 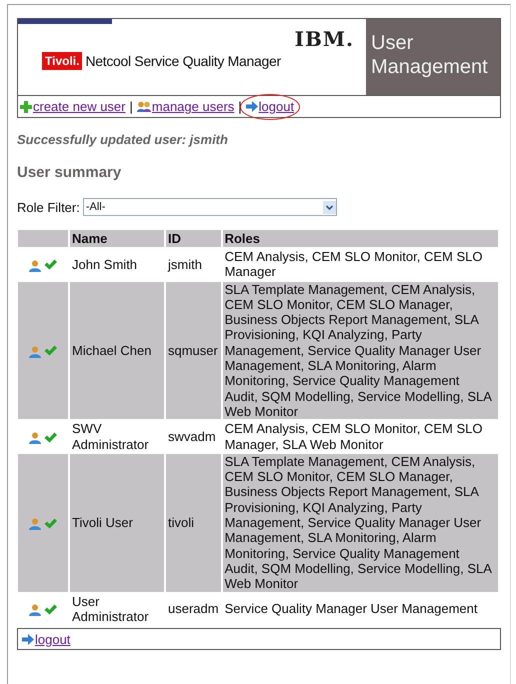 I want to click on table-cell-text: jsmith, so click(x=184, y=265).